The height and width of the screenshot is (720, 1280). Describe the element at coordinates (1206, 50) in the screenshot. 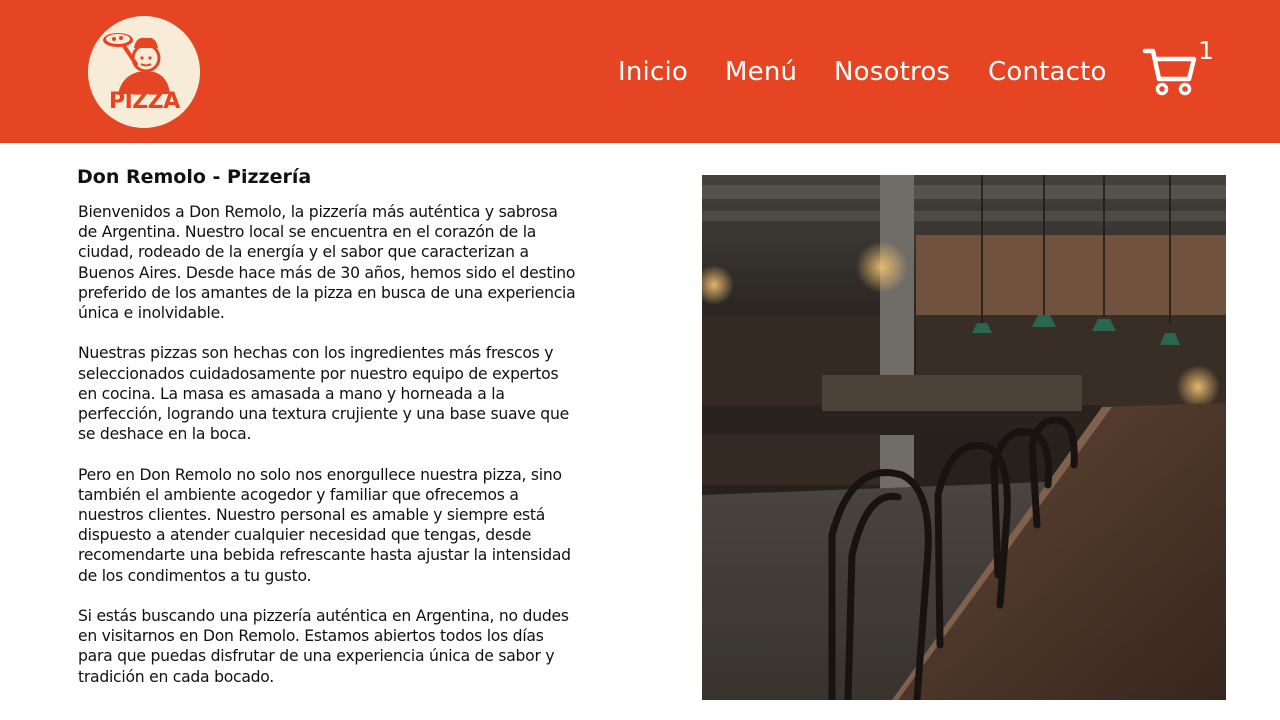

I see `cart-count-badge: 1` at that location.